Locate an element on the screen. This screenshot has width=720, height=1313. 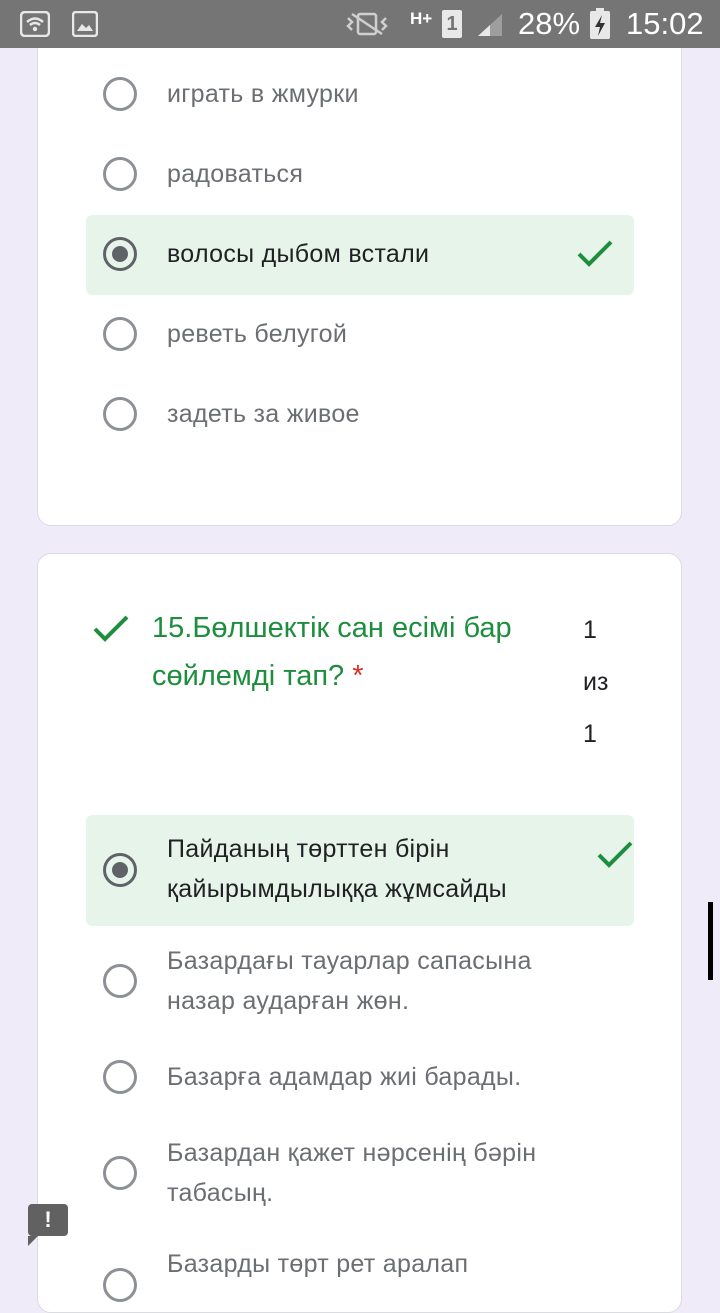
wifi-icon is located at coordinates (35, 24).